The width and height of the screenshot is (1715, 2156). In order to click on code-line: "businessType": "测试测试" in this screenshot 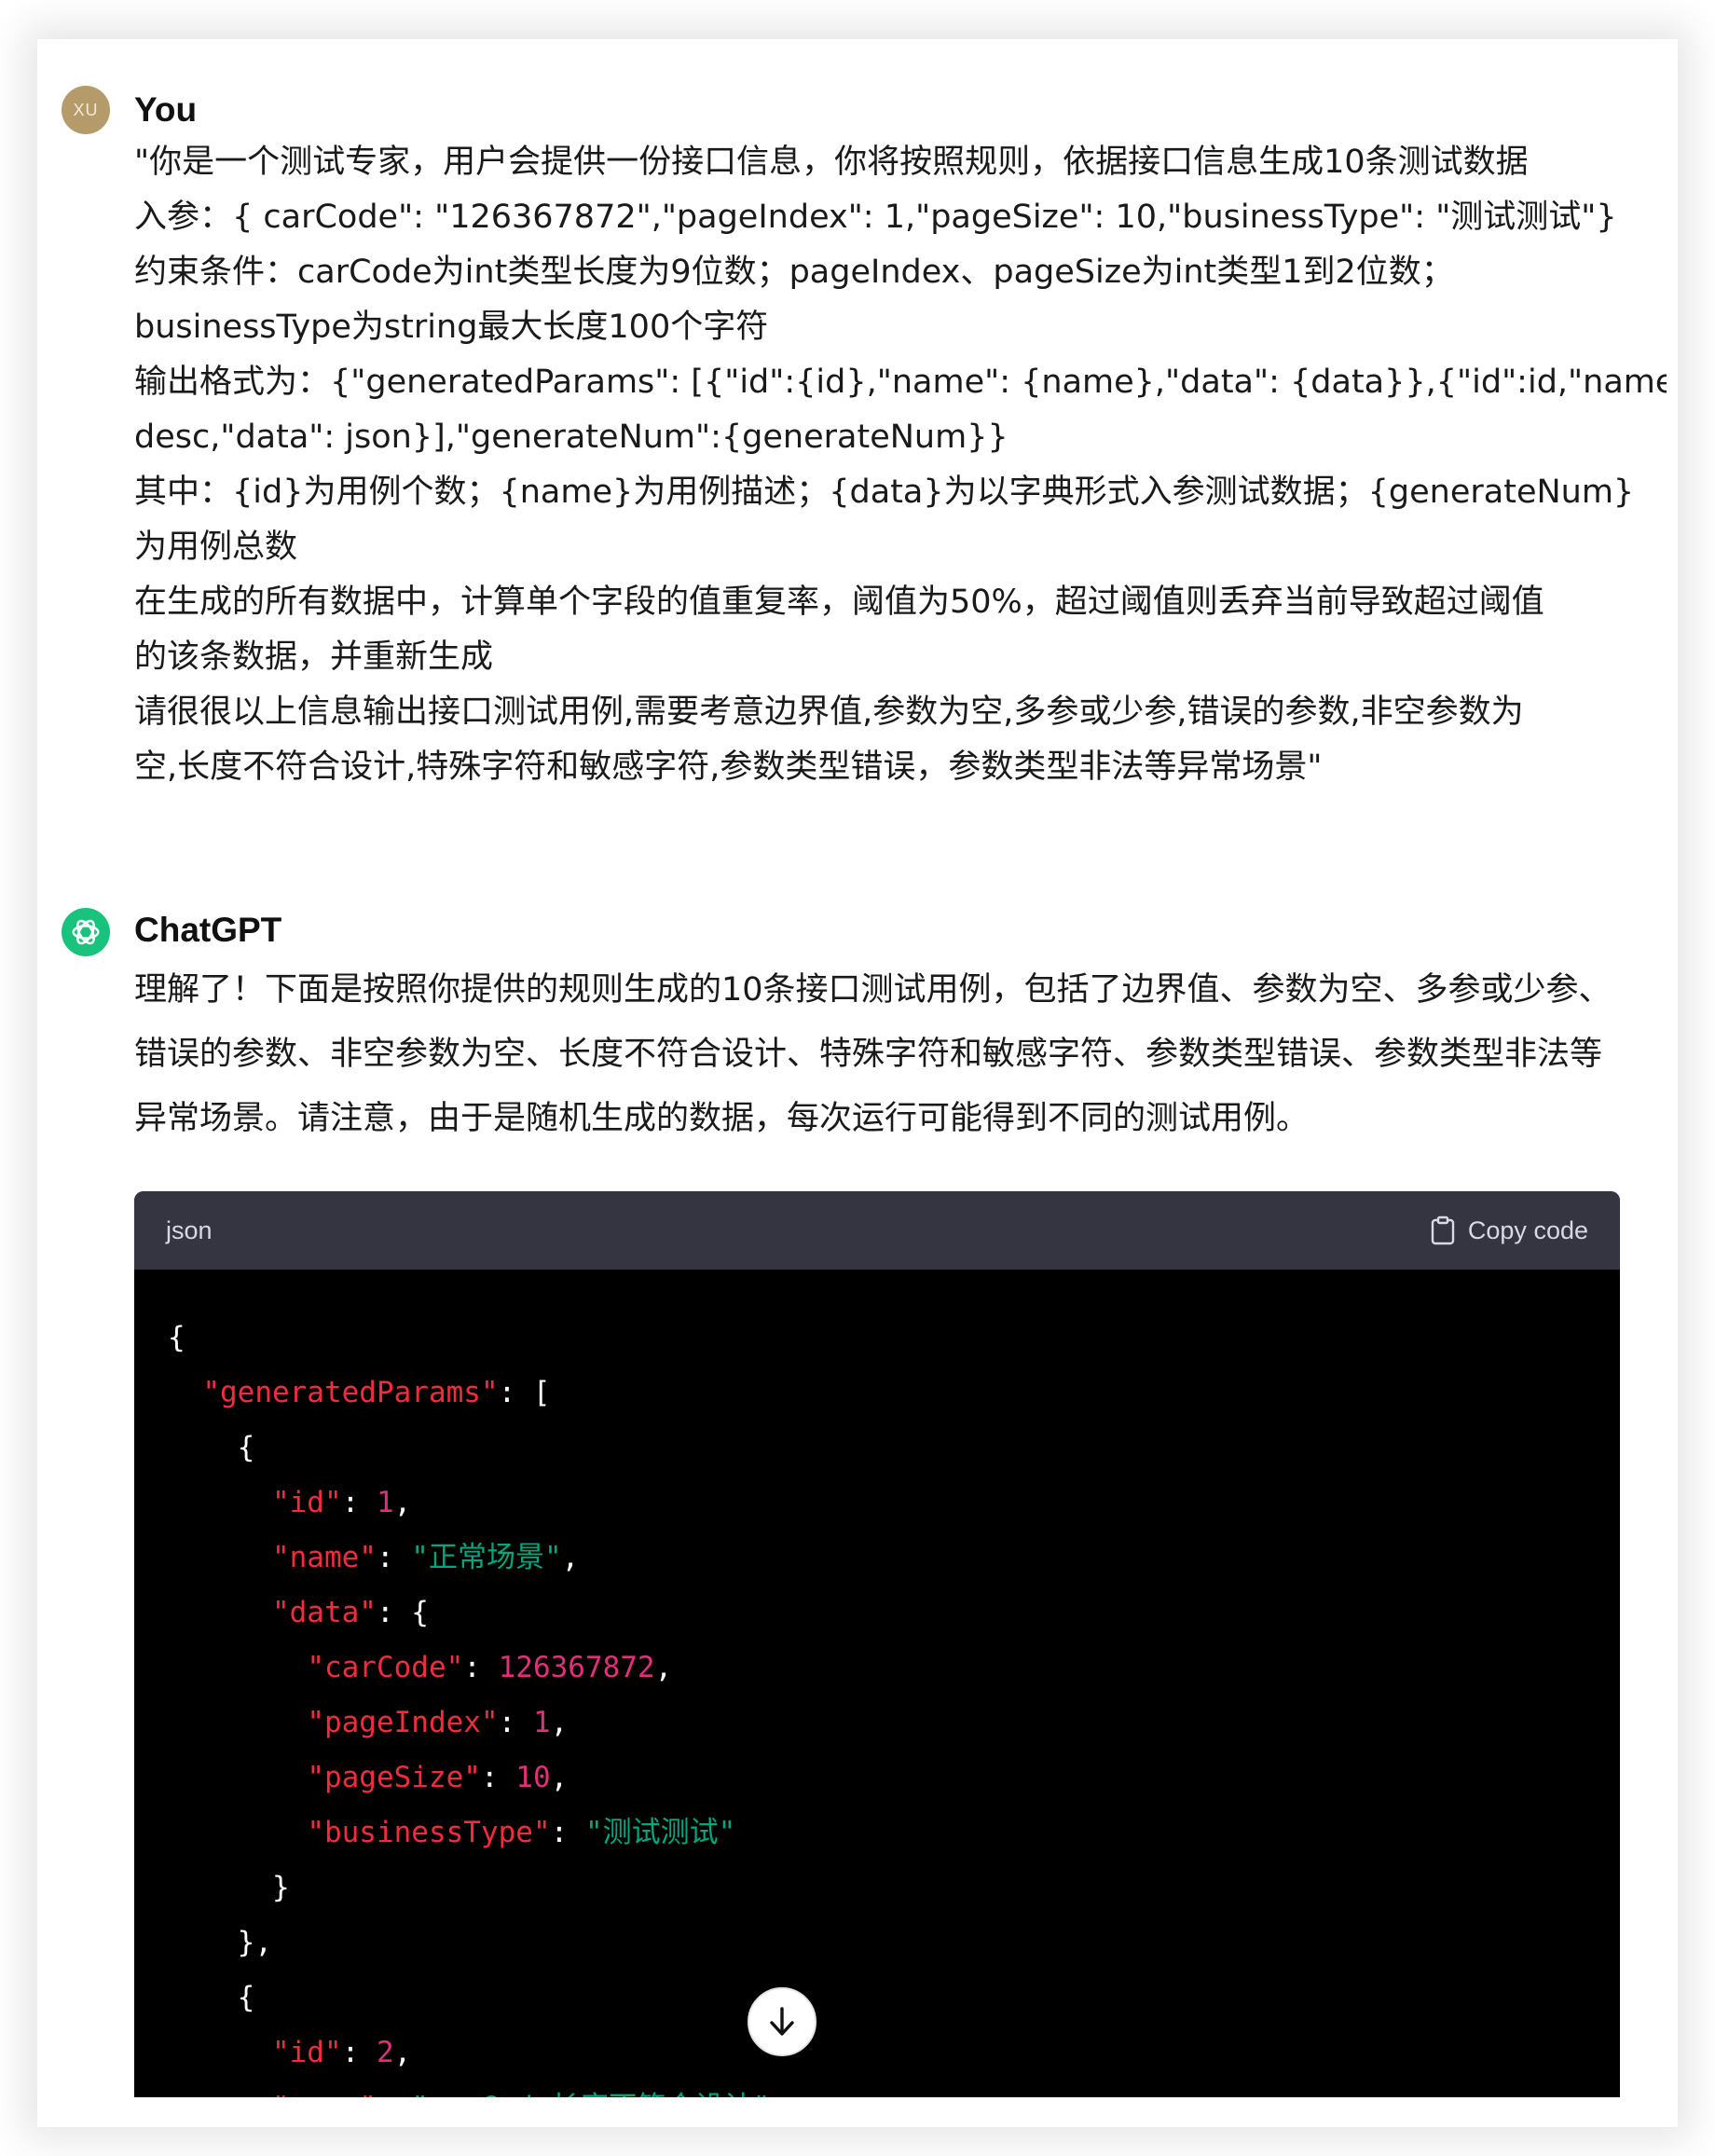, I will do `click(894, 1834)`.